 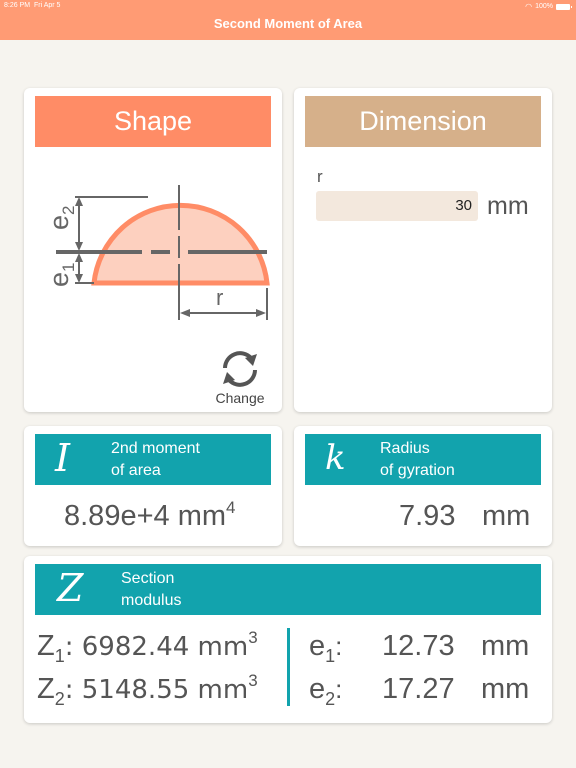 What do you see at coordinates (70, 588) in the screenshot?
I see `section-symbol: Z` at bounding box center [70, 588].